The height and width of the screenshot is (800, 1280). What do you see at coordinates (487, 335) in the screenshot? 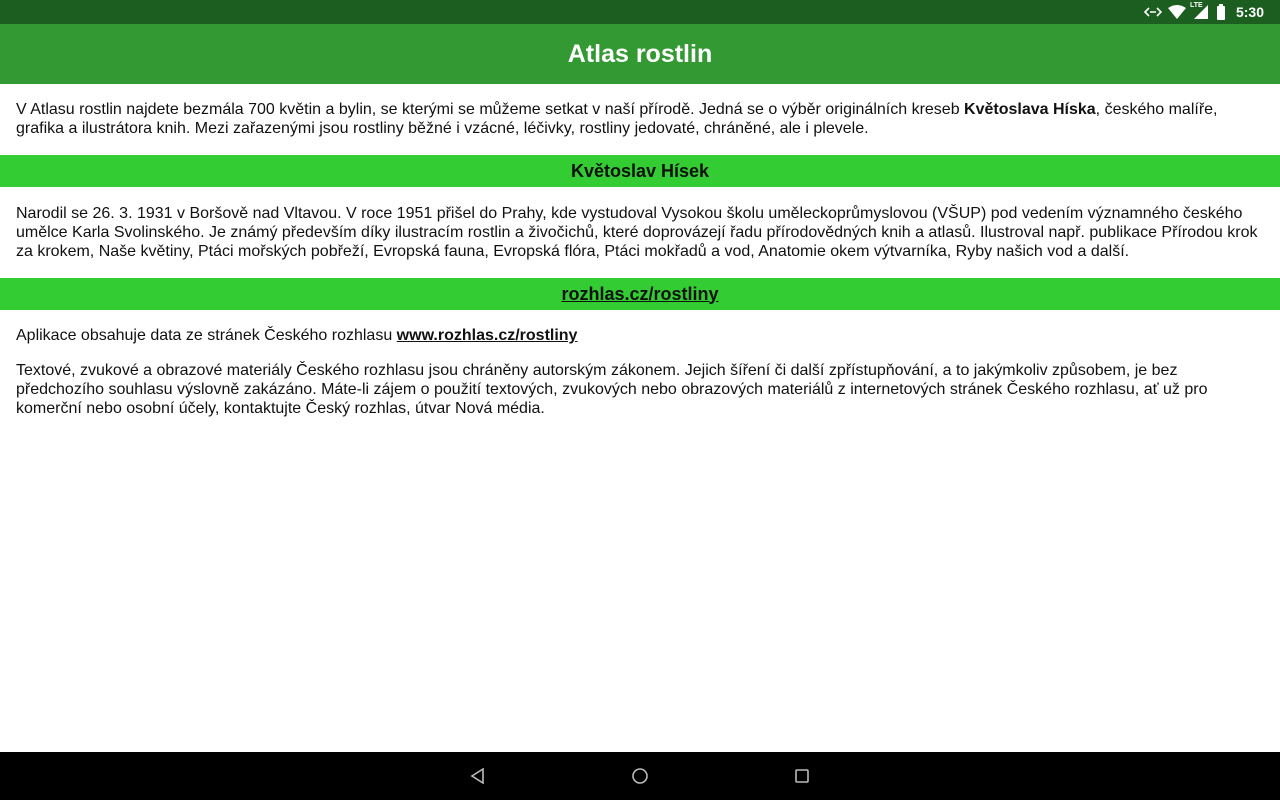
I see `rozhlas-link: www.rozhlas.cz/rostliny` at bounding box center [487, 335].